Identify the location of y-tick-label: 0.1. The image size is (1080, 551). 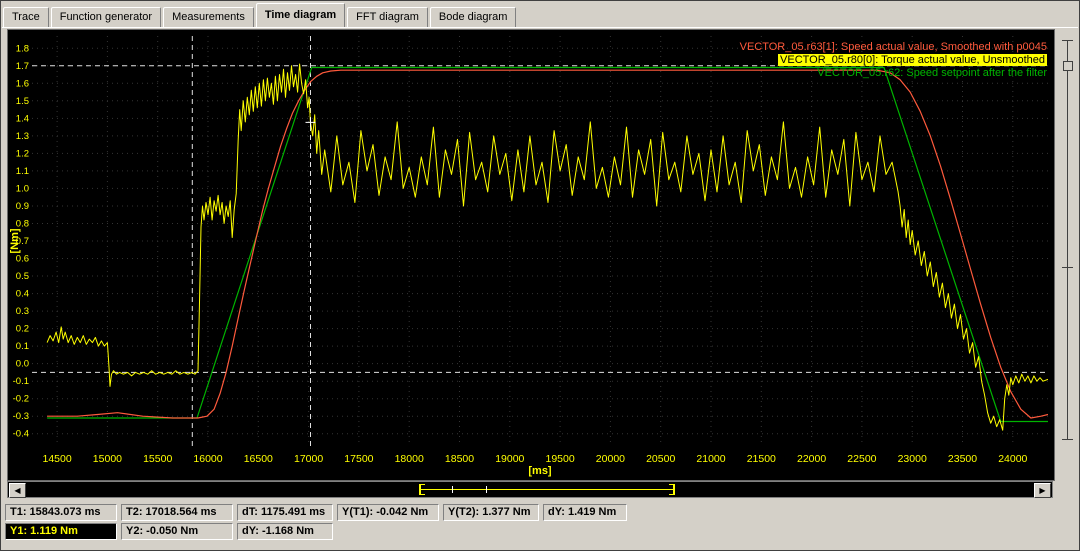
(22, 346).